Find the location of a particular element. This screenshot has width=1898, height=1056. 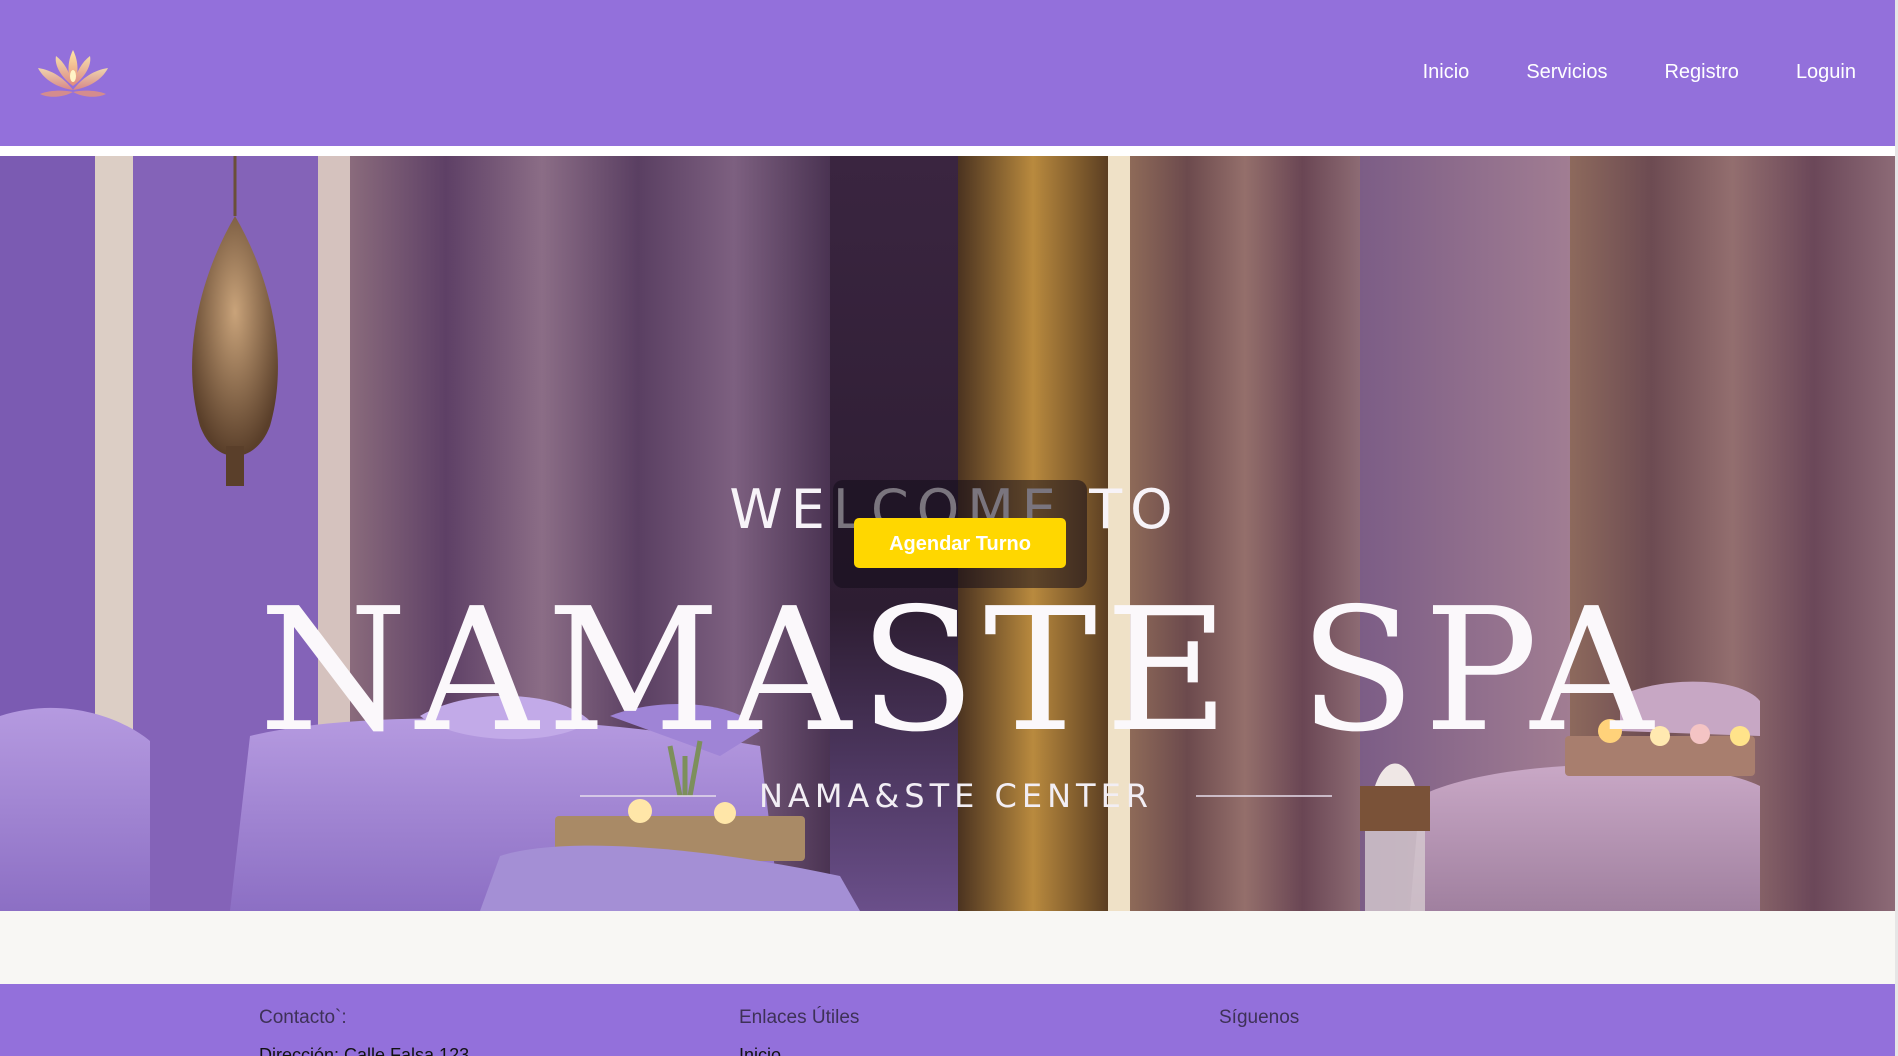

lotus-logo-icon is located at coordinates (73, 75).